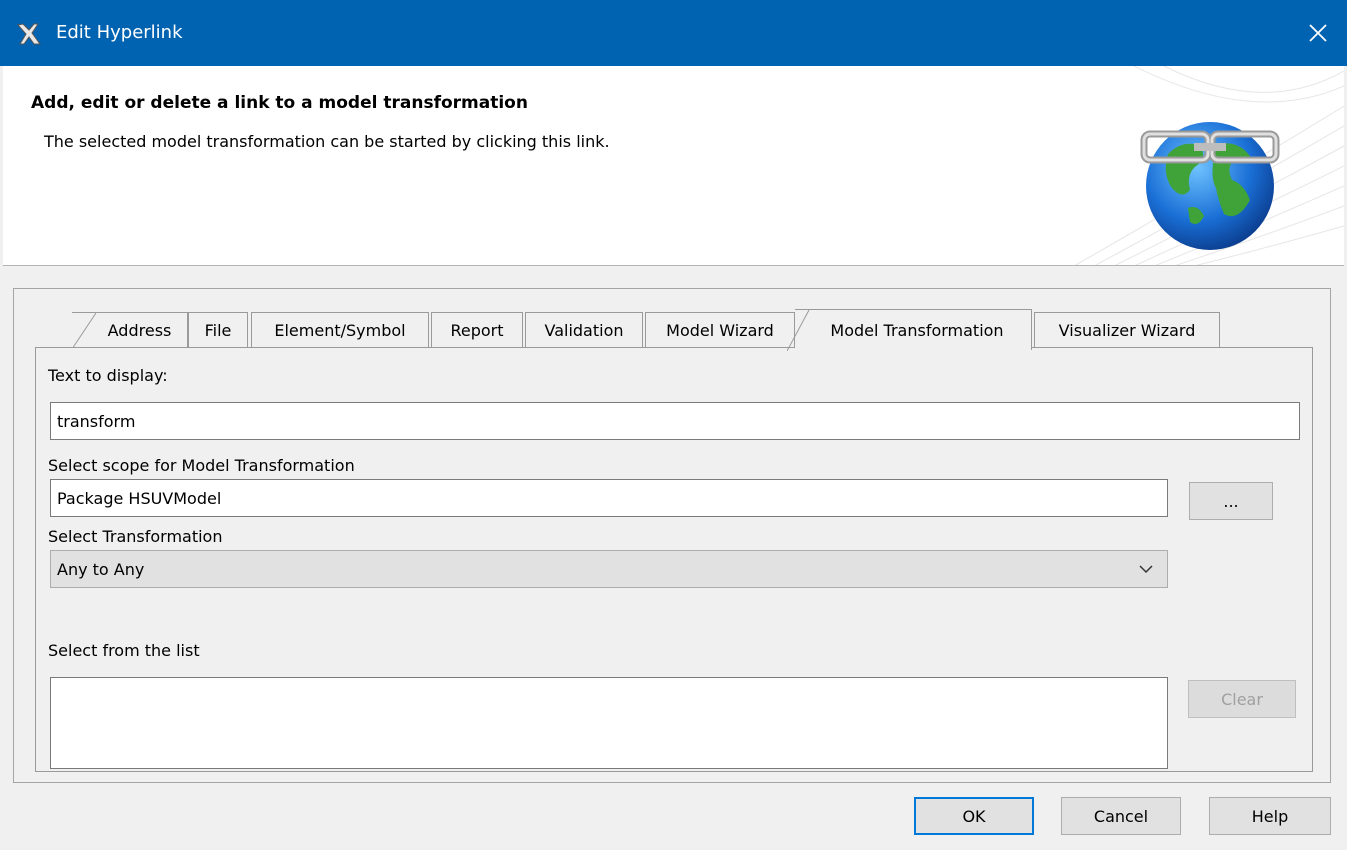 This screenshot has width=1347, height=850. I want to click on tab-address: Address, so click(130, 330).